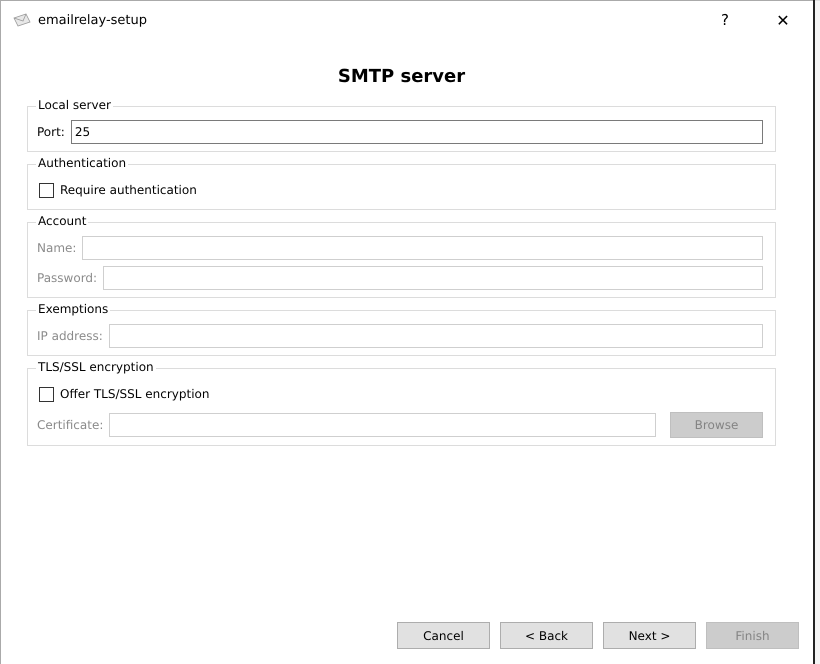 The width and height of the screenshot is (820, 664). What do you see at coordinates (73, 309) in the screenshot?
I see `group-title: Exemptions` at bounding box center [73, 309].